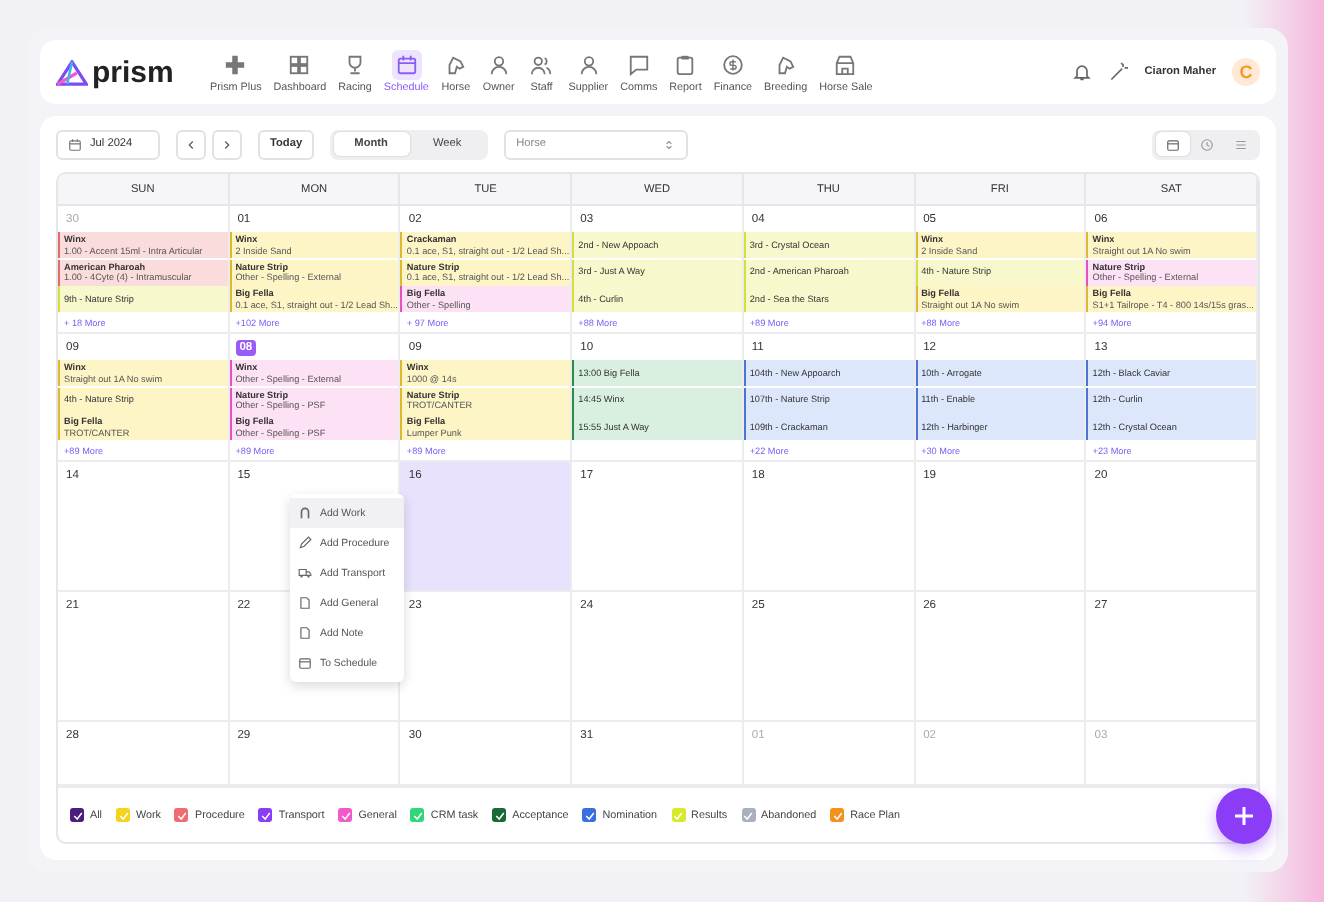 The image size is (1324, 902). Describe the element at coordinates (1118, 72) in the screenshot. I see `magic-wand-icon` at that location.